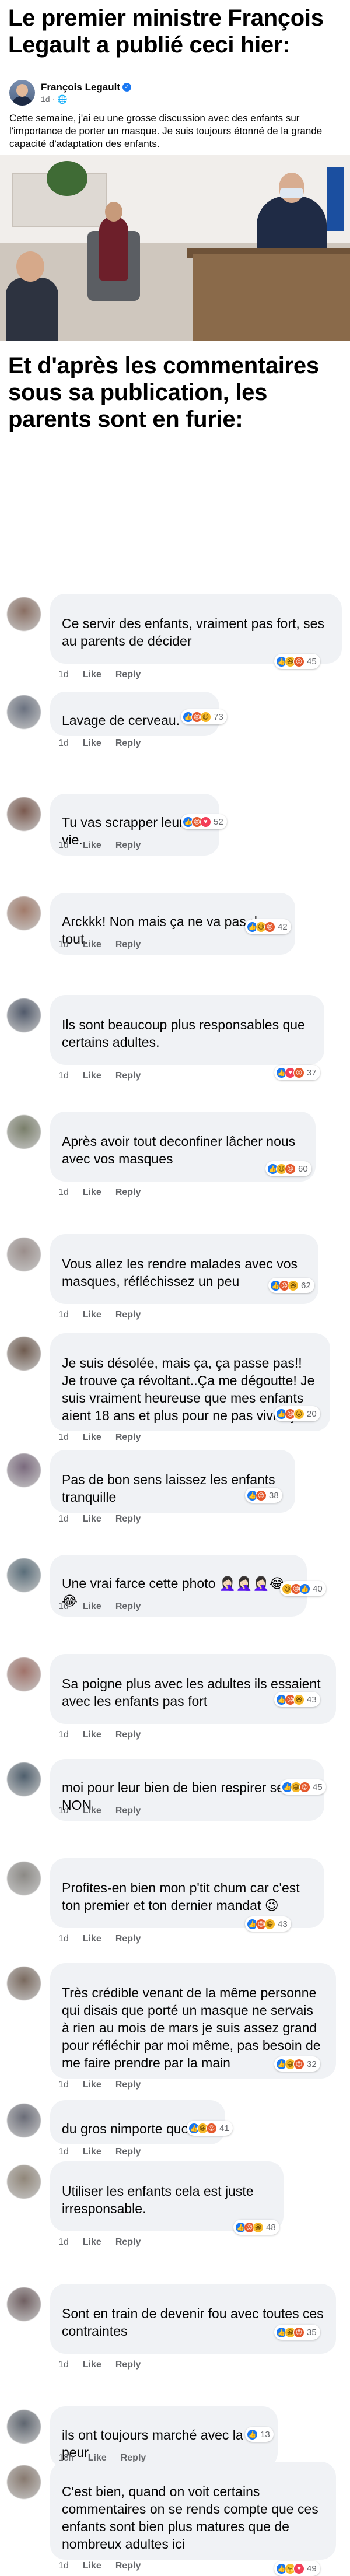  What do you see at coordinates (297, 1413) in the screenshot?
I see `reaction-summary: 👍 😡 😮 20` at bounding box center [297, 1413].